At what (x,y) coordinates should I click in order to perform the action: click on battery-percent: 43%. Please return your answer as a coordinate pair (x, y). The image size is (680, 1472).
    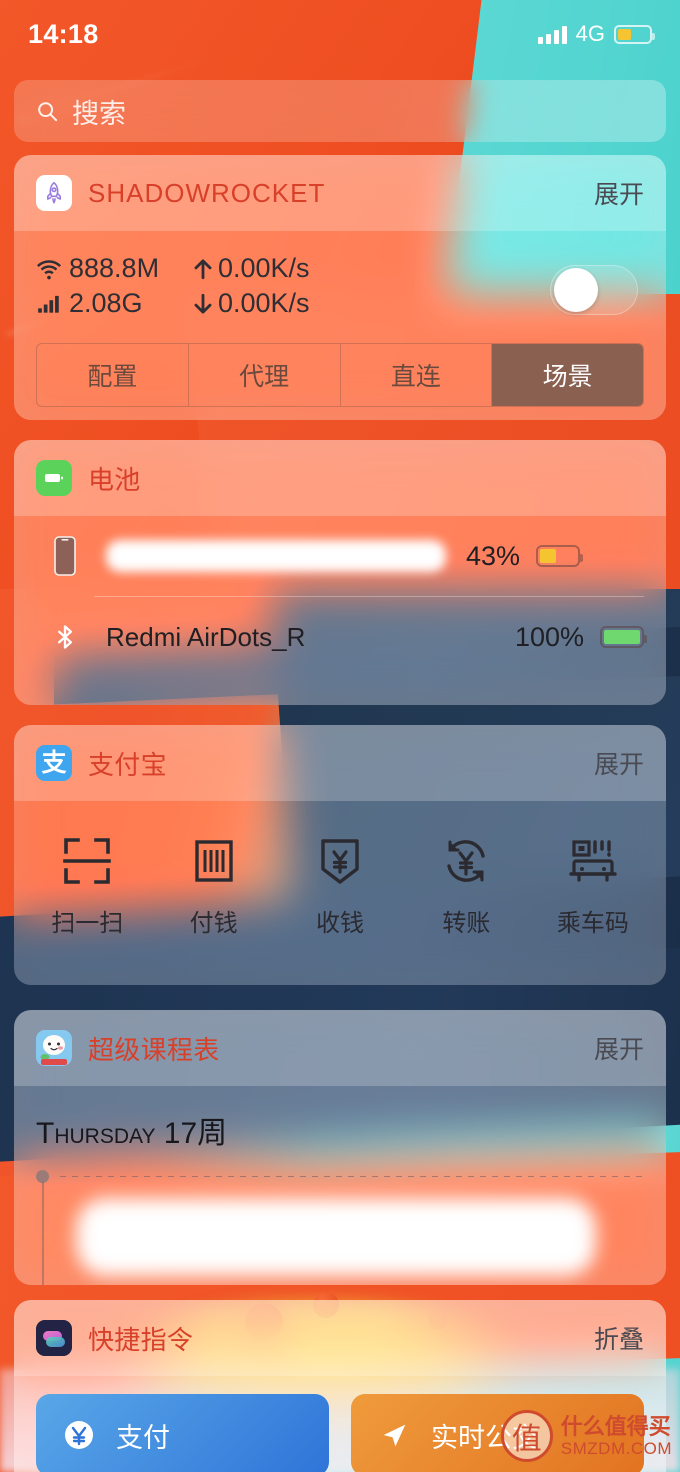
    Looking at the image, I should click on (493, 555).